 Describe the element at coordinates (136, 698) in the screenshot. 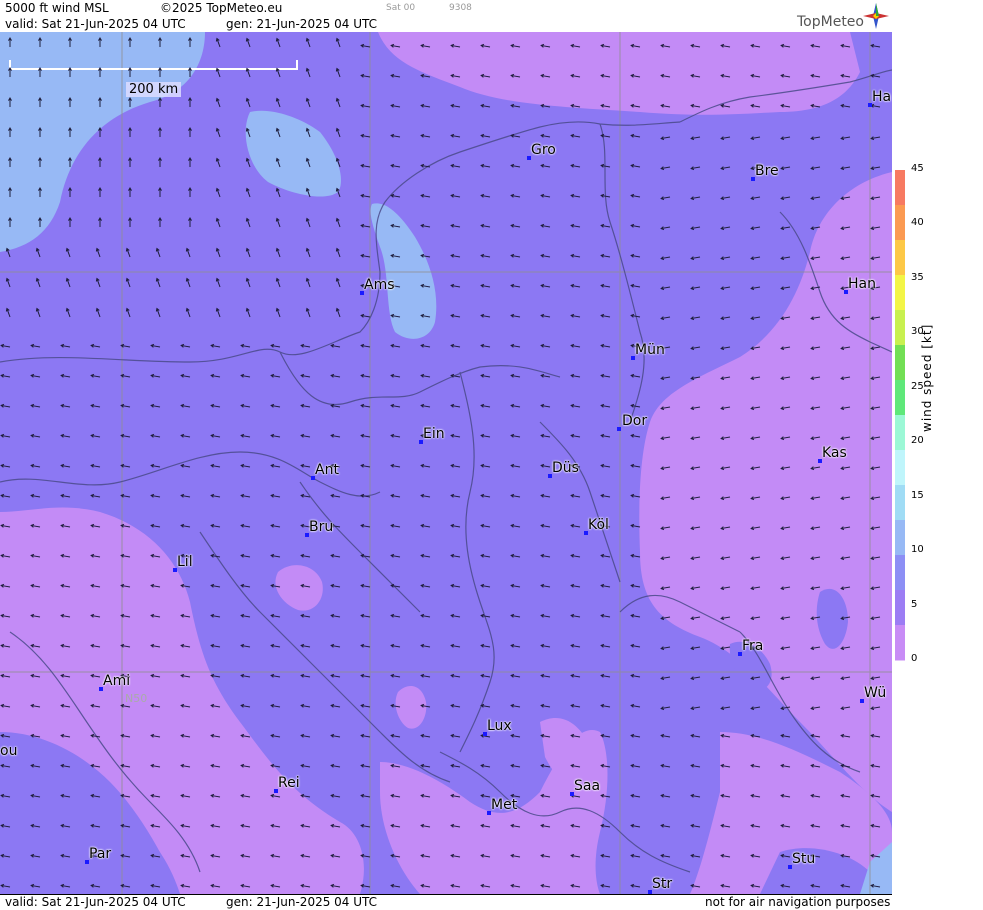

I see `latitude-label: N50` at that location.